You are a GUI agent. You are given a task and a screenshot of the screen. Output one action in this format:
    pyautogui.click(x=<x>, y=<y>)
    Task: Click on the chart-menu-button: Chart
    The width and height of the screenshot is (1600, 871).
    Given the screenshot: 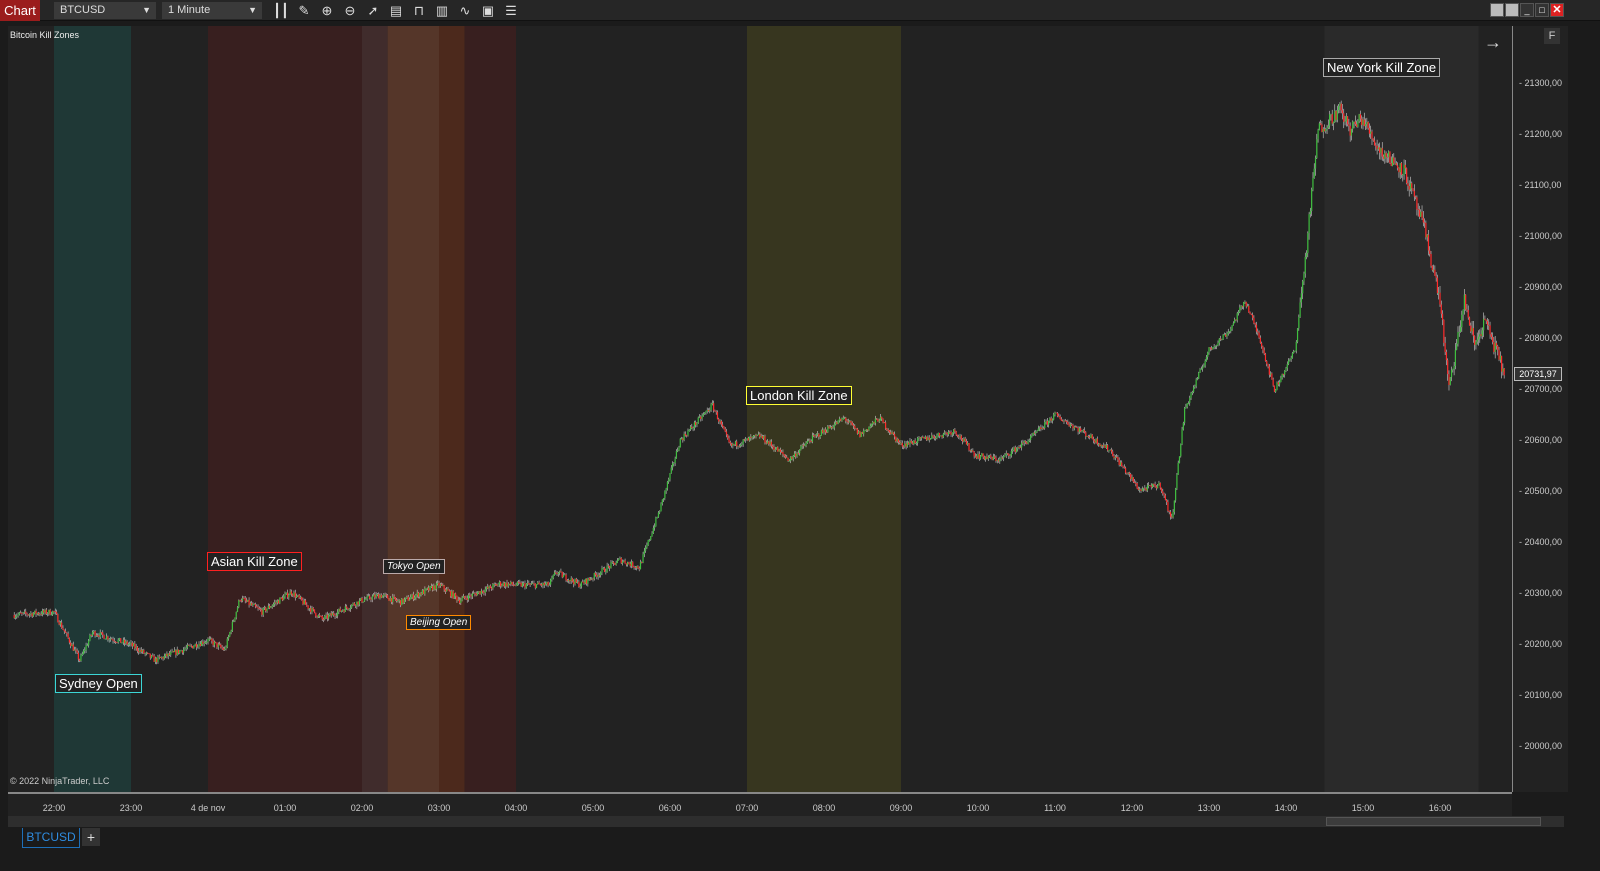 What is the action you would take?
    pyautogui.click(x=20, y=10)
    